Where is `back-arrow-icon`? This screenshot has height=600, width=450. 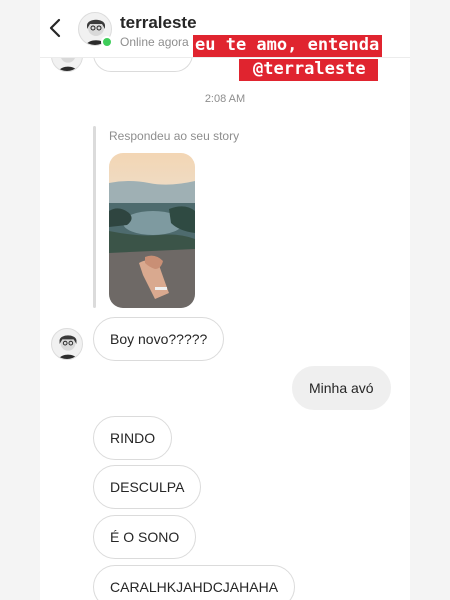 back-arrow-icon is located at coordinates (56, 28).